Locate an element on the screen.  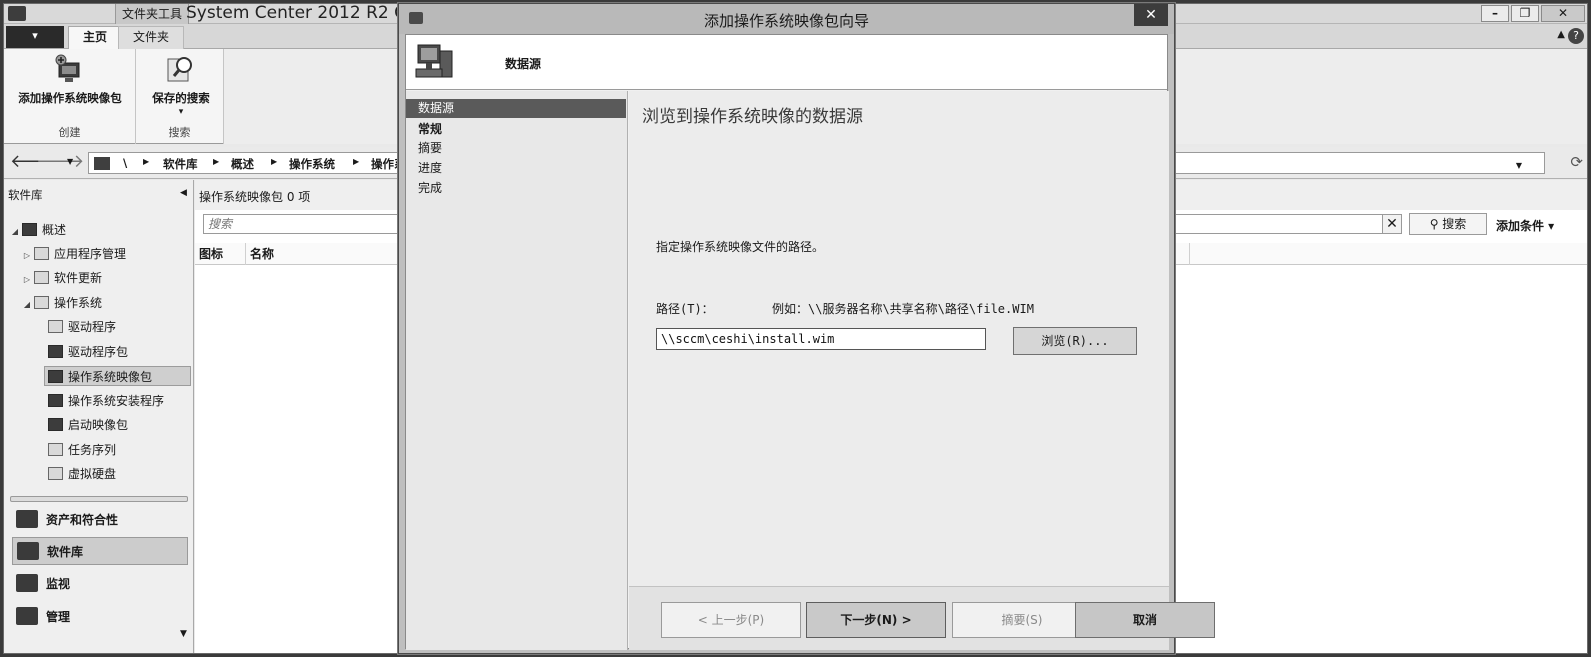
refresh-icon: ⟳ is located at coordinates (1576, 162).